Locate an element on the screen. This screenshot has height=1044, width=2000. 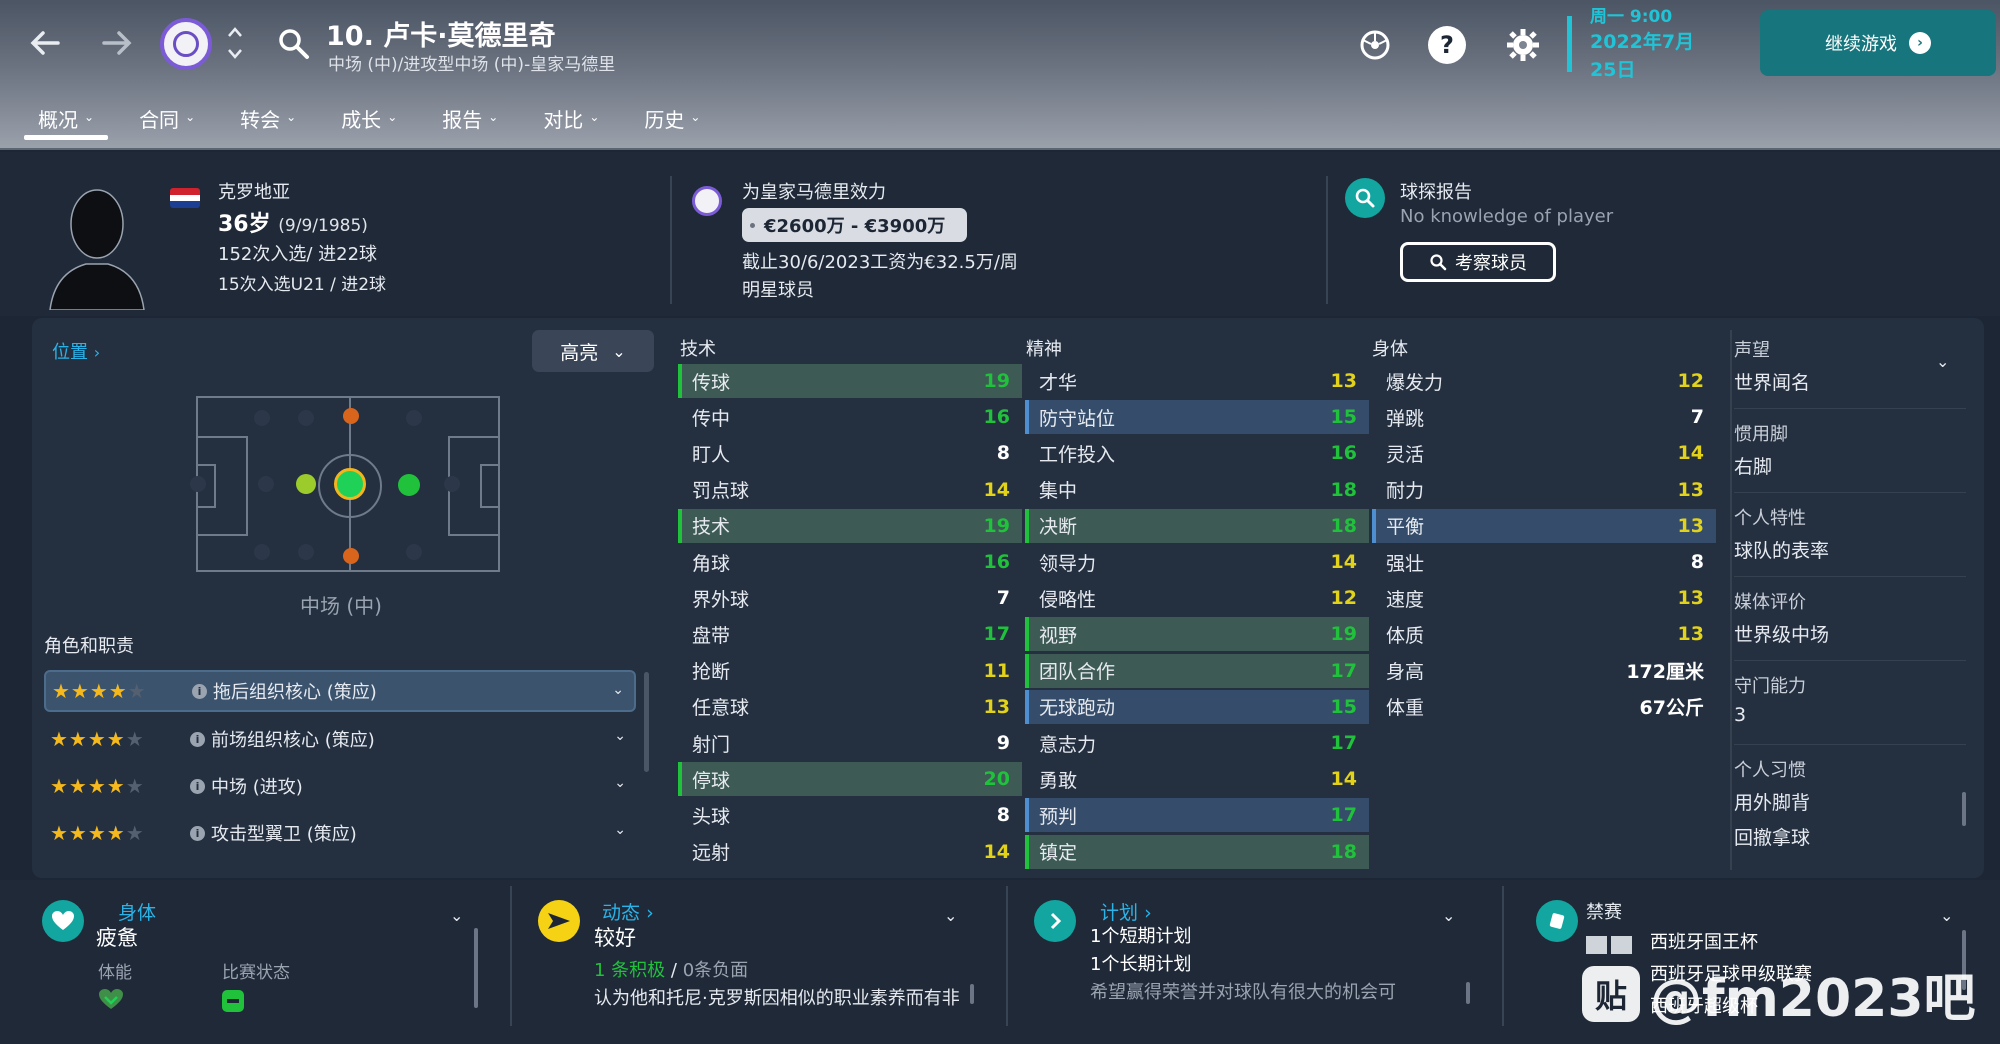
attribute-row: 工作投入 16 is located at coordinates (1197, 453).